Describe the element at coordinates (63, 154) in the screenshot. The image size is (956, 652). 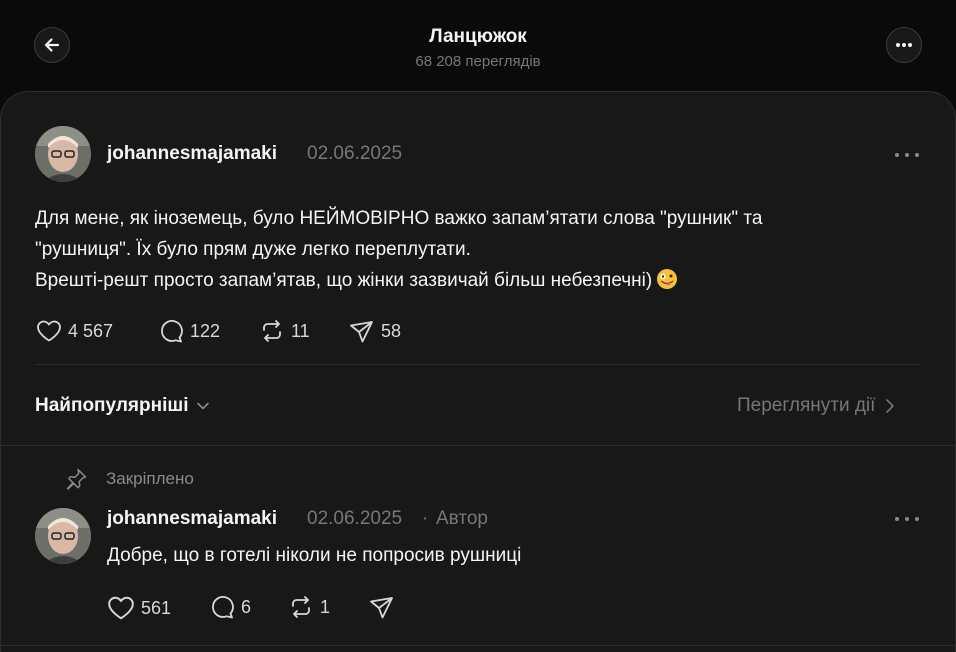
I see `avatar` at that location.